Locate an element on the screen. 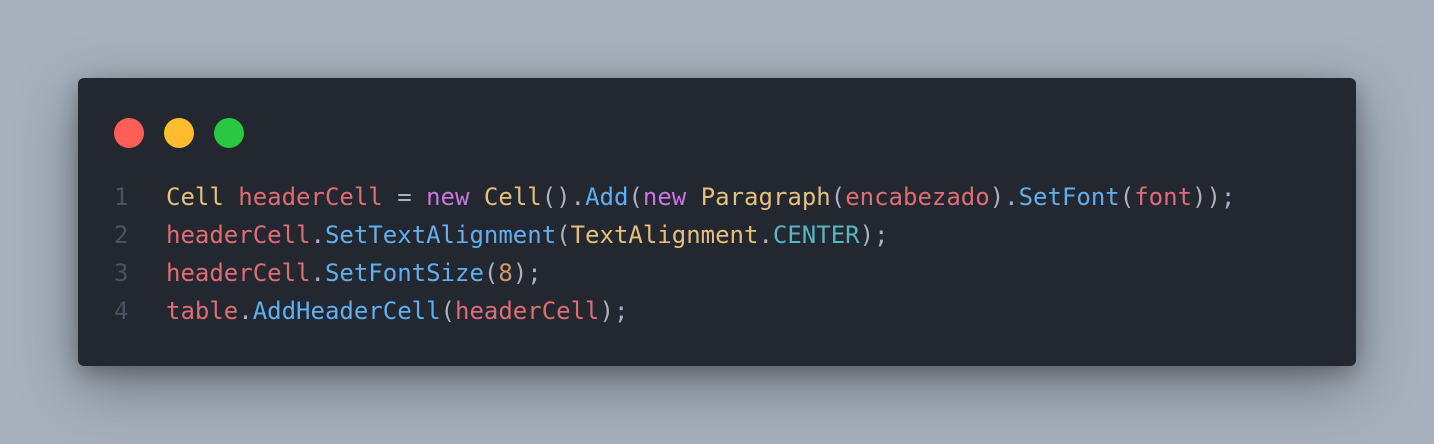 The height and width of the screenshot is (444, 1434). code-token-punct: )); is located at coordinates (1214, 197).